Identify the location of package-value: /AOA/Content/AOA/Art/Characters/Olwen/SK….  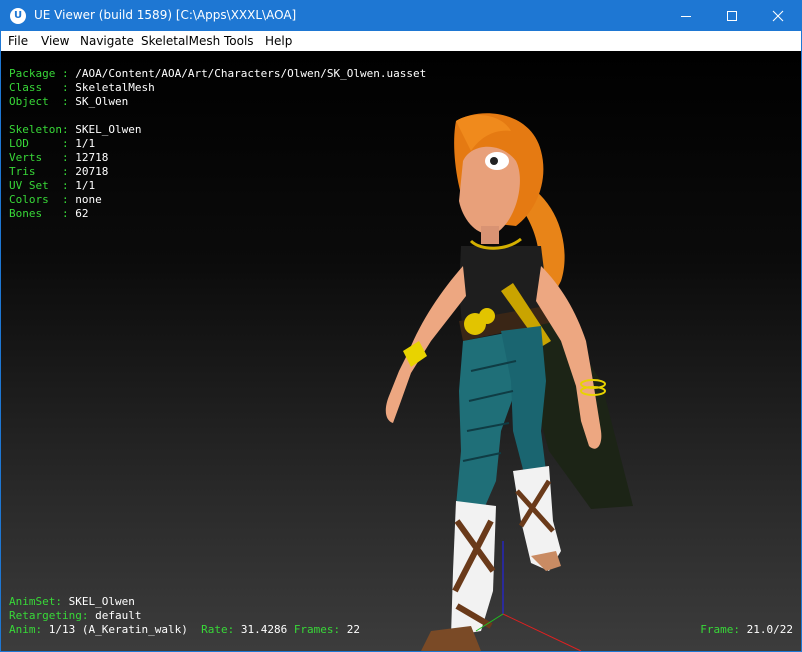
(251, 73).